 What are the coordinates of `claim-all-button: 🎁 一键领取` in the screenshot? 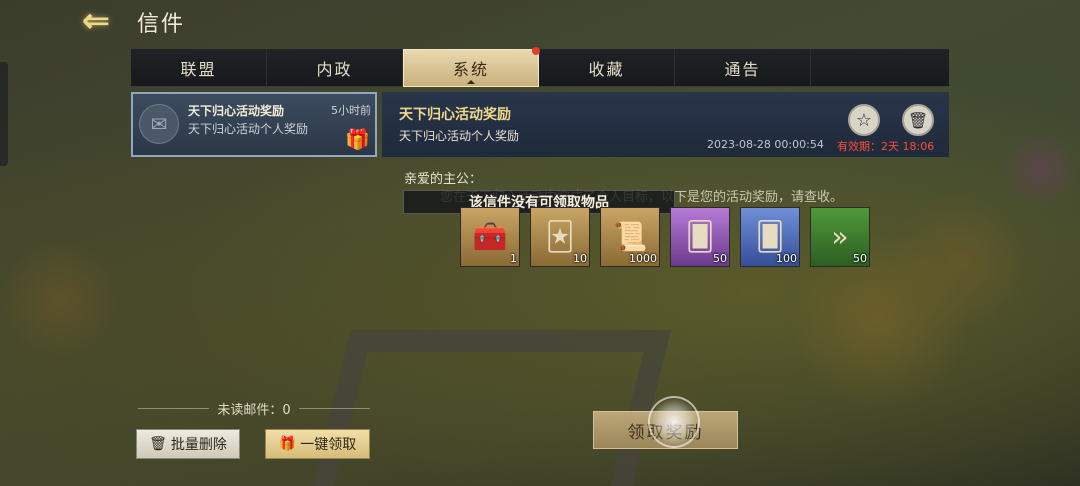 It's located at (317, 444).